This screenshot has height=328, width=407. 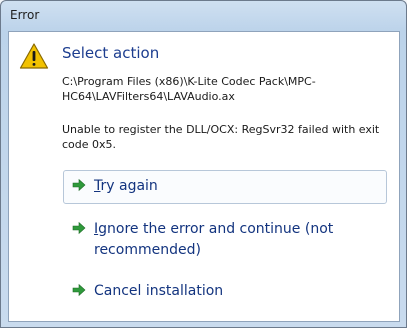 I want to click on try-again-label: Try again, so click(x=126, y=186).